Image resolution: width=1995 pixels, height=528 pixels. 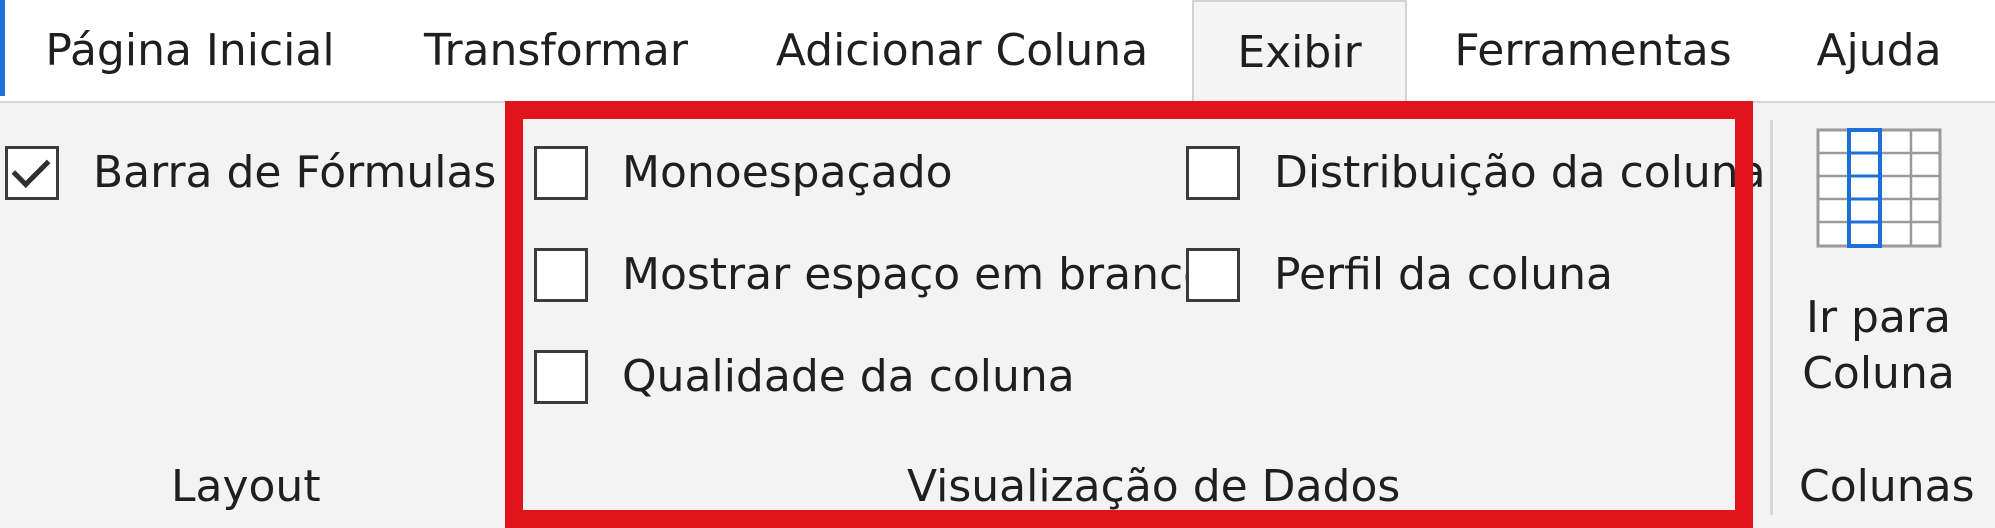 I want to click on columns-group-label: Colunas, so click(x=1887, y=486).